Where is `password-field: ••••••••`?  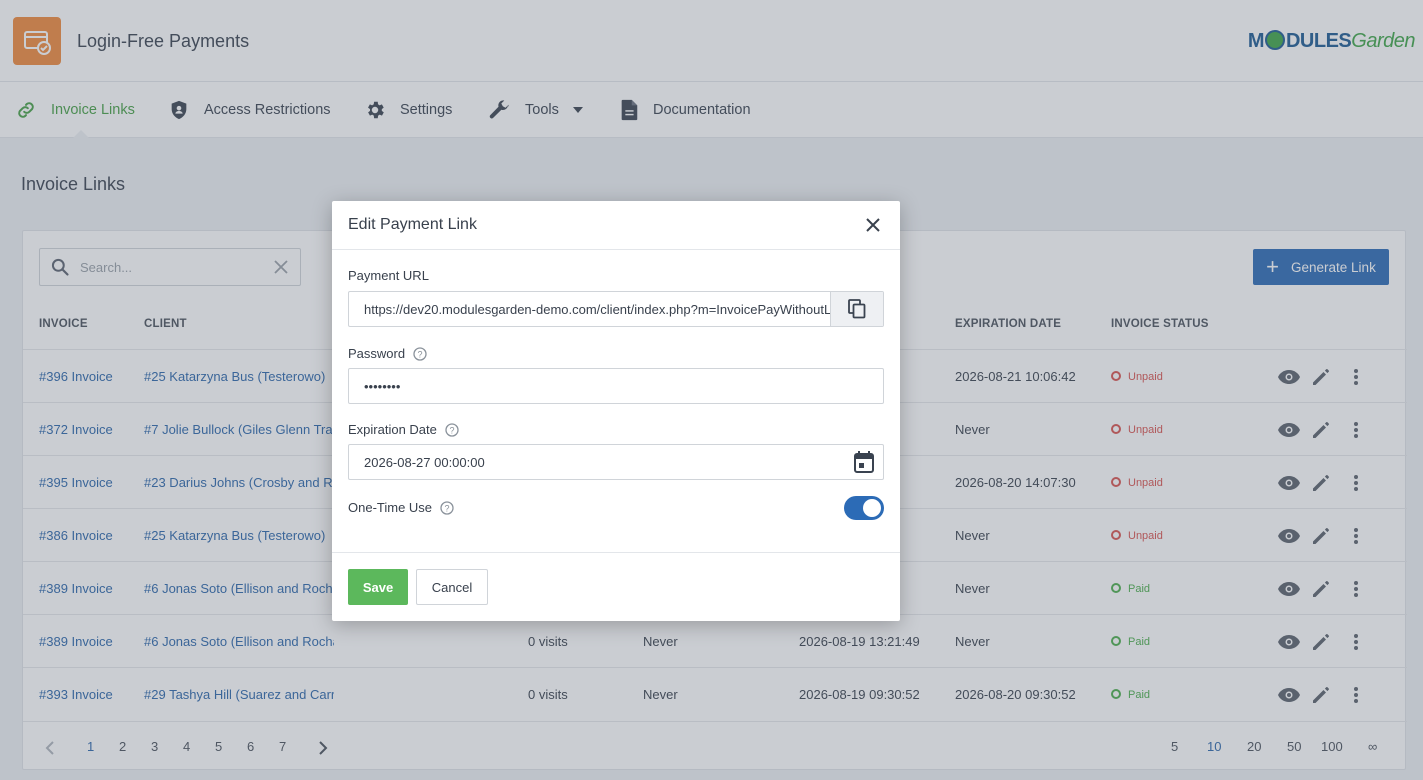 password-field: •••••••• is located at coordinates (616, 386).